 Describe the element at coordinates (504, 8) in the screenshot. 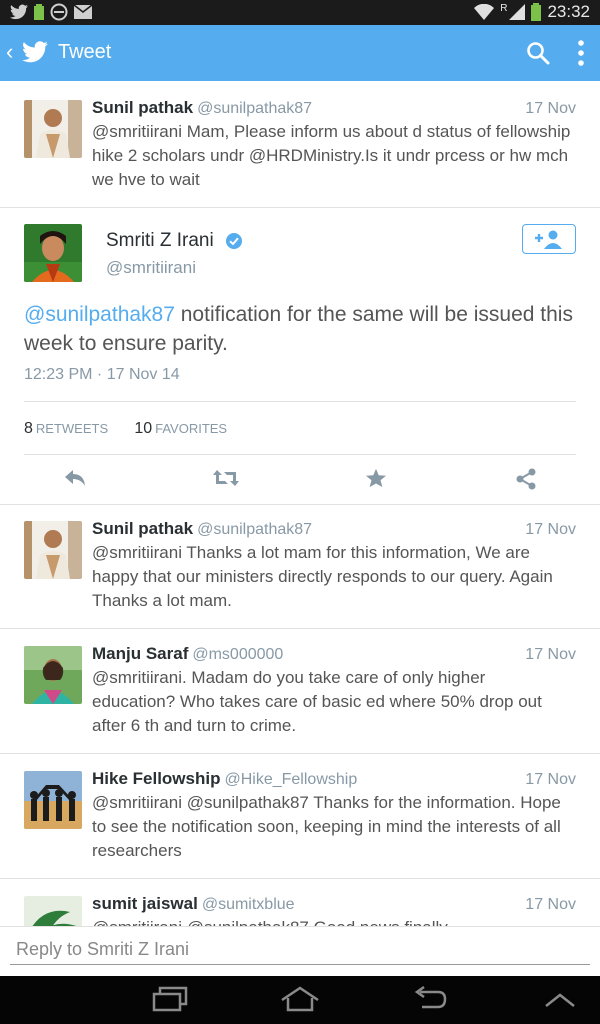

I see `roaming-indicator: R` at that location.